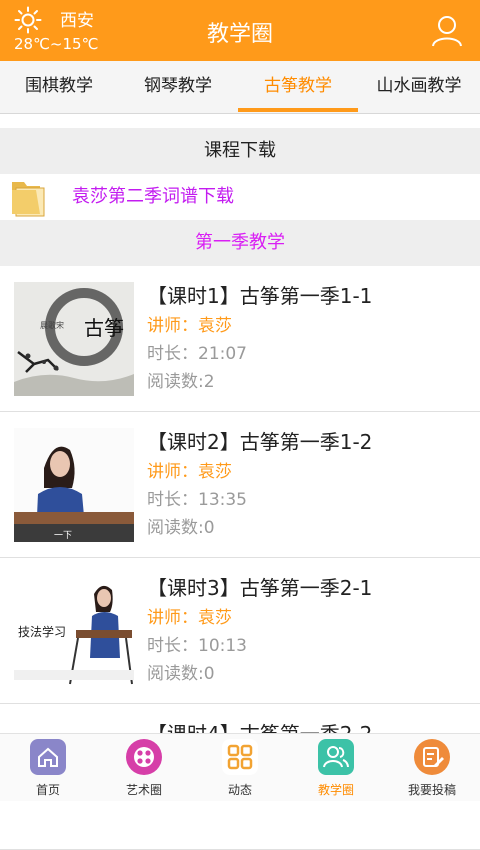 The height and width of the screenshot is (850, 480). What do you see at coordinates (431, 790) in the screenshot?
I see `nav-submit-label: 我要投稿` at bounding box center [431, 790].